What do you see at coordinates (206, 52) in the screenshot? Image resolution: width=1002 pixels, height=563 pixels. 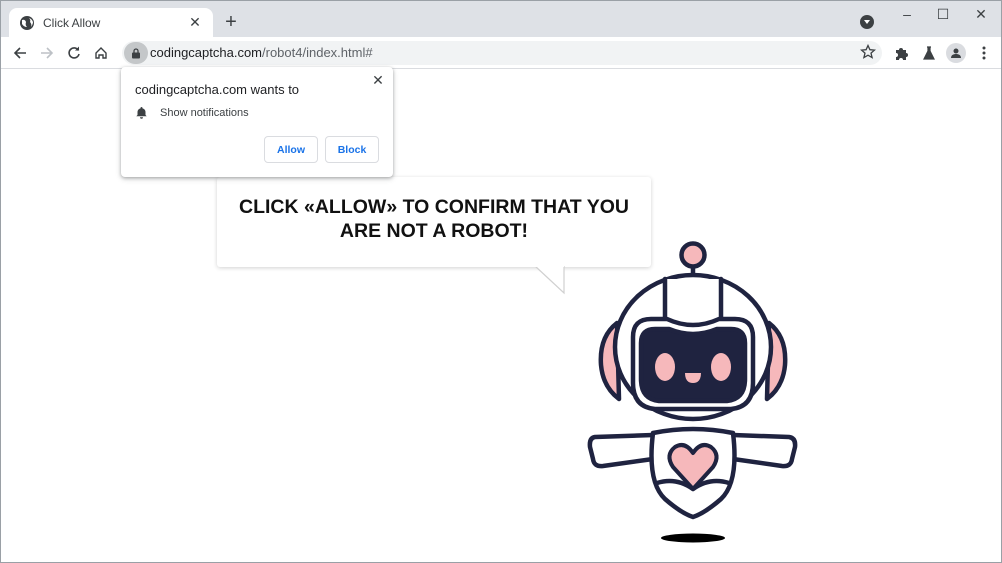 I see `url-domain: codingcaptcha.com` at bounding box center [206, 52].